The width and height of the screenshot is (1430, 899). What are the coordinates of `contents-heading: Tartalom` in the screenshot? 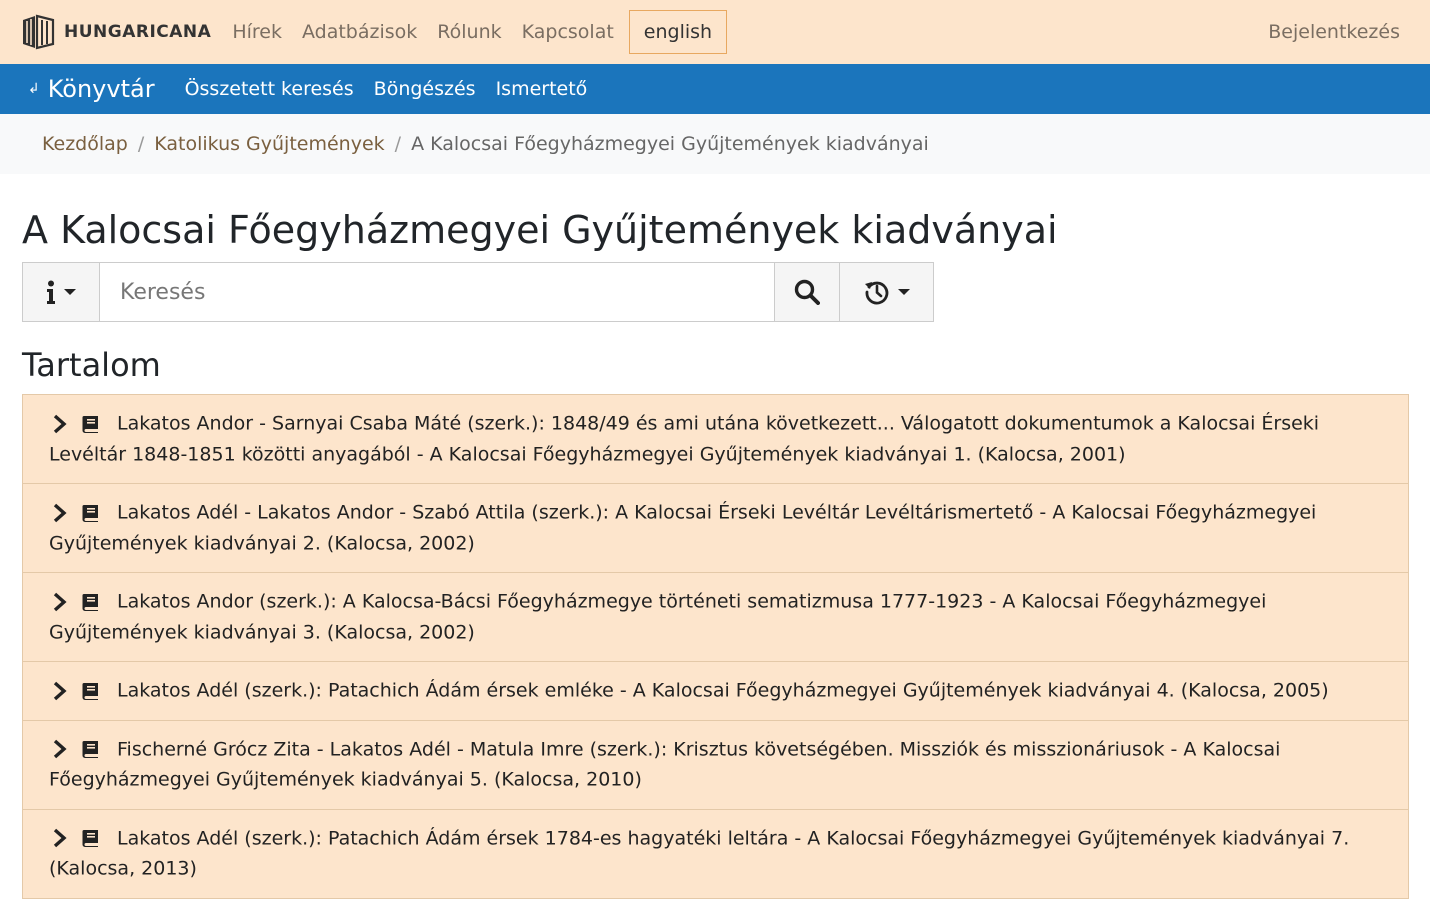 It's located at (91, 365).